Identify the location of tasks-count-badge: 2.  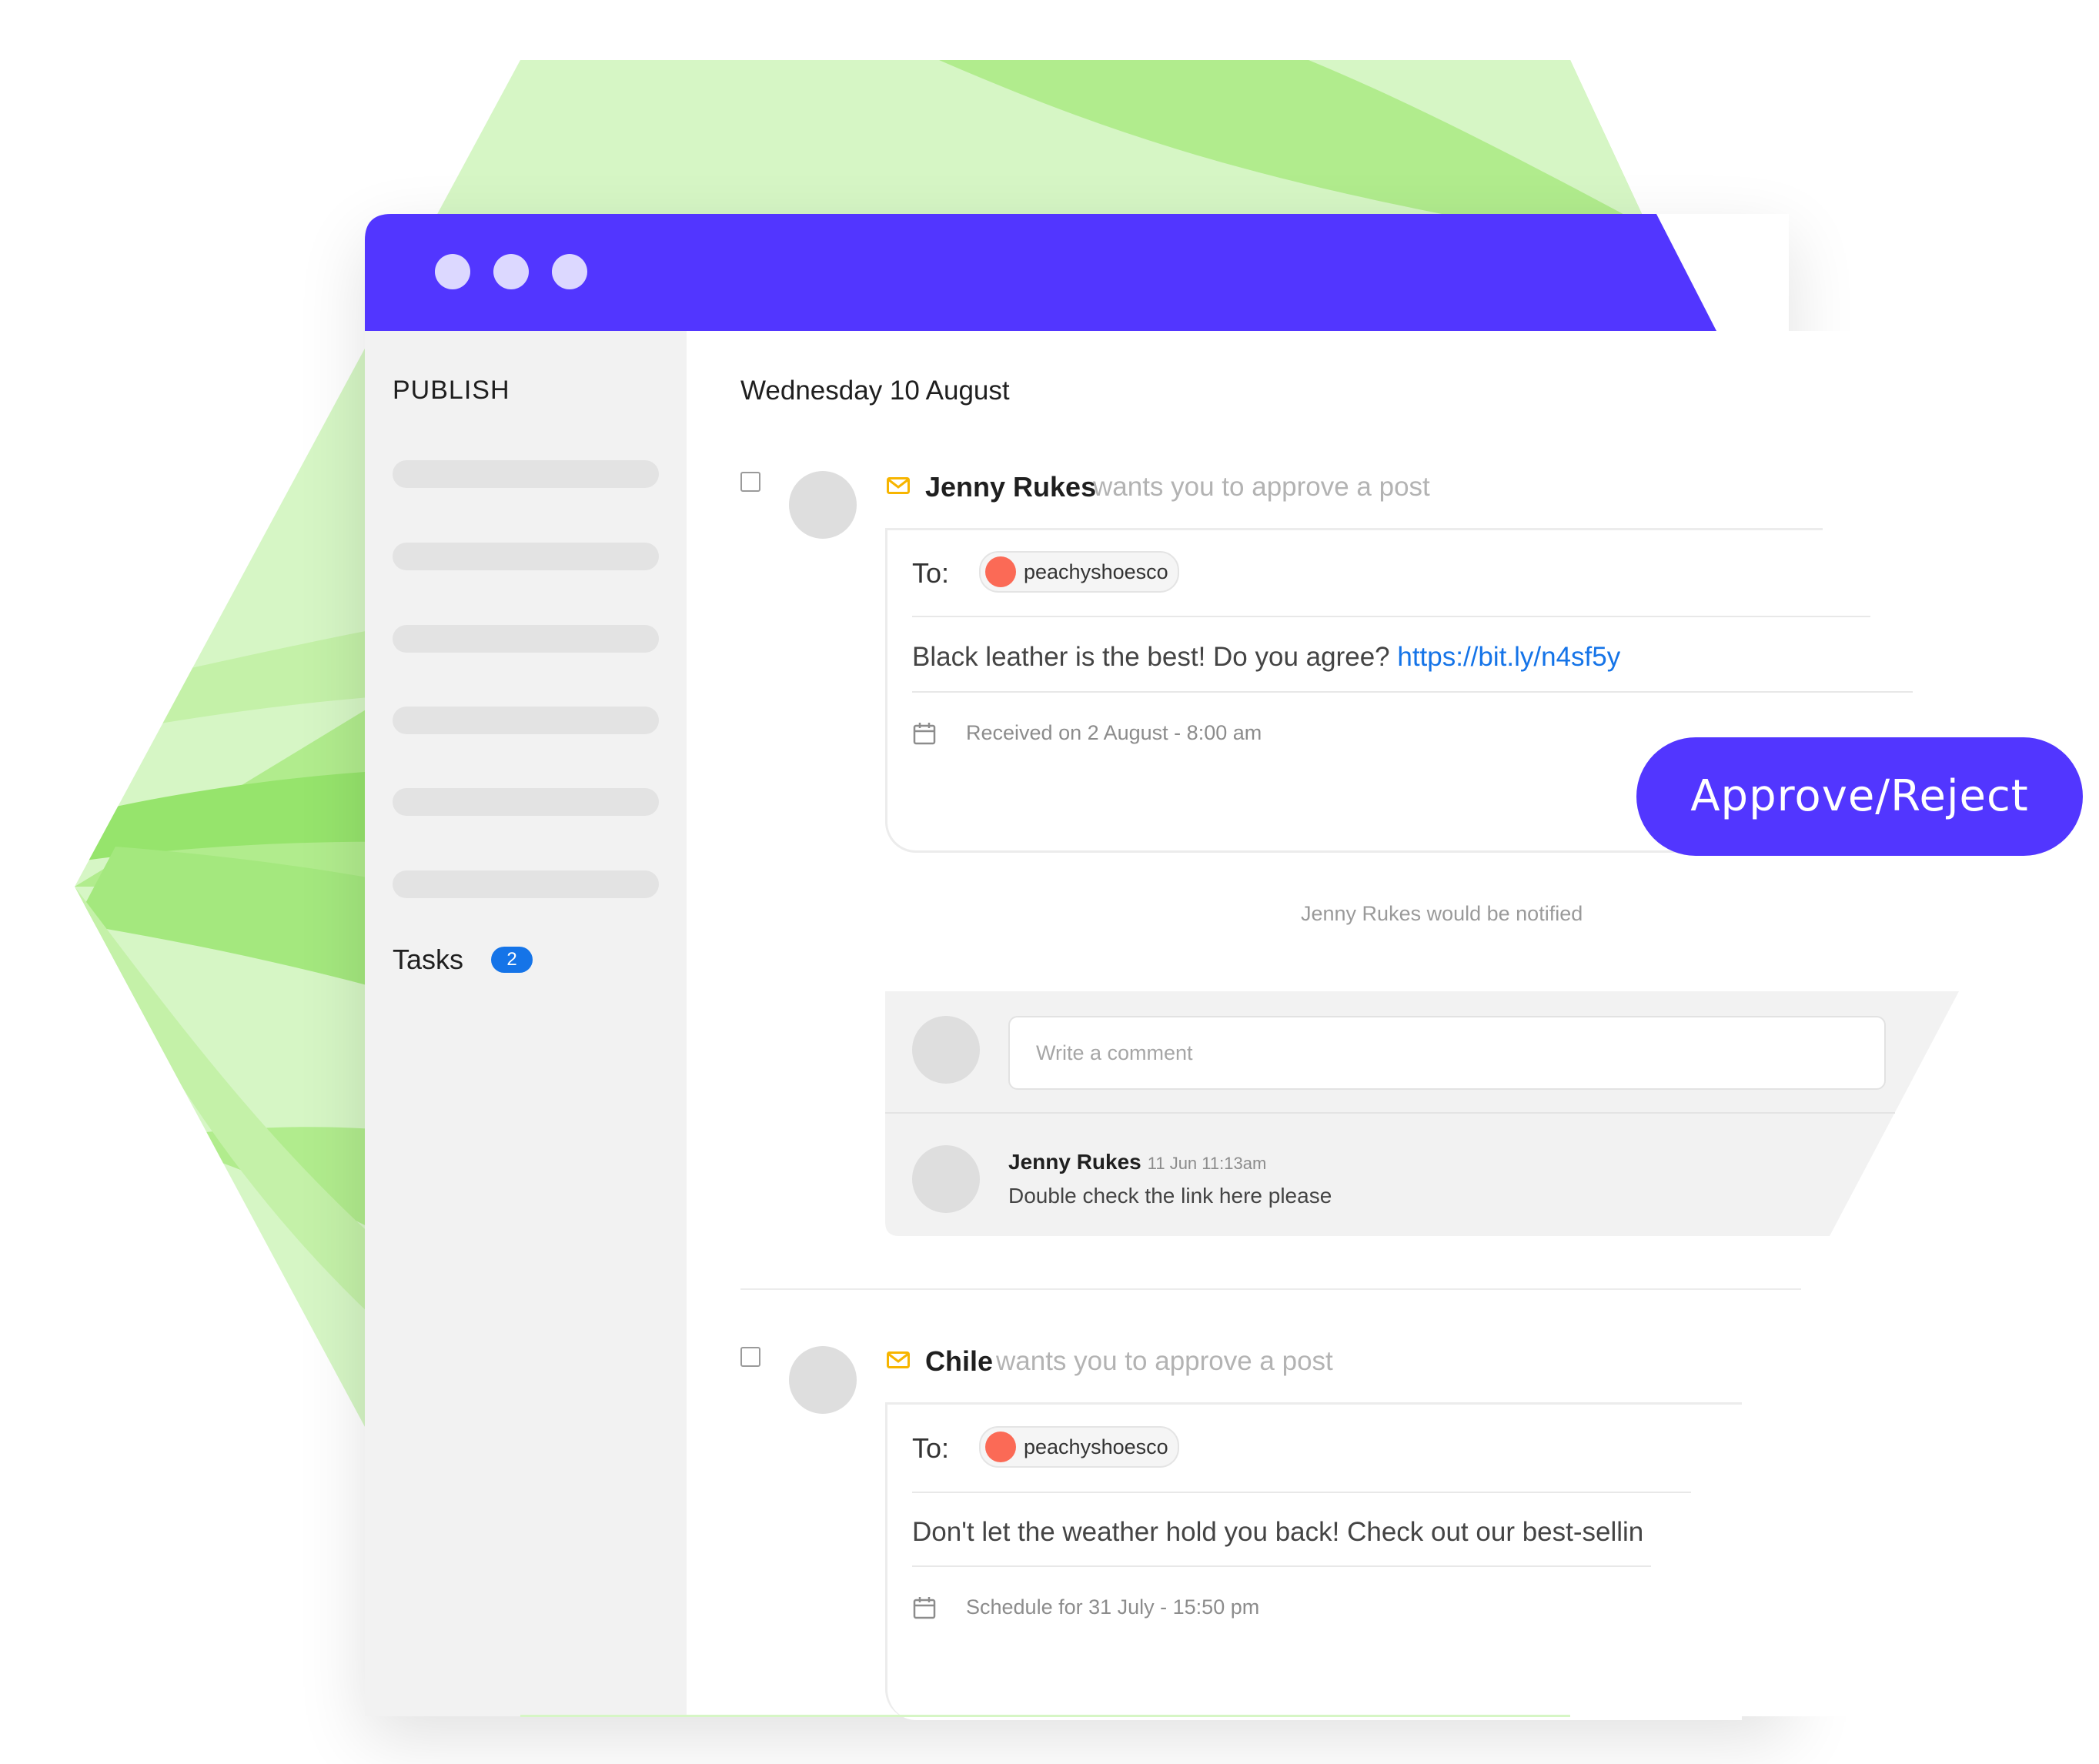
(512, 960).